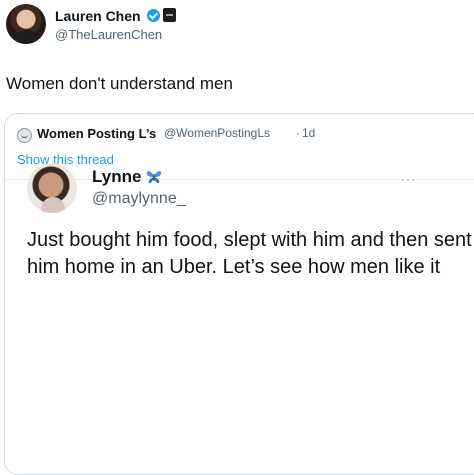 This screenshot has height=475, width=474. What do you see at coordinates (108, 34) in the screenshot?
I see `author-handle: @TheLaurenChen` at bounding box center [108, 34].